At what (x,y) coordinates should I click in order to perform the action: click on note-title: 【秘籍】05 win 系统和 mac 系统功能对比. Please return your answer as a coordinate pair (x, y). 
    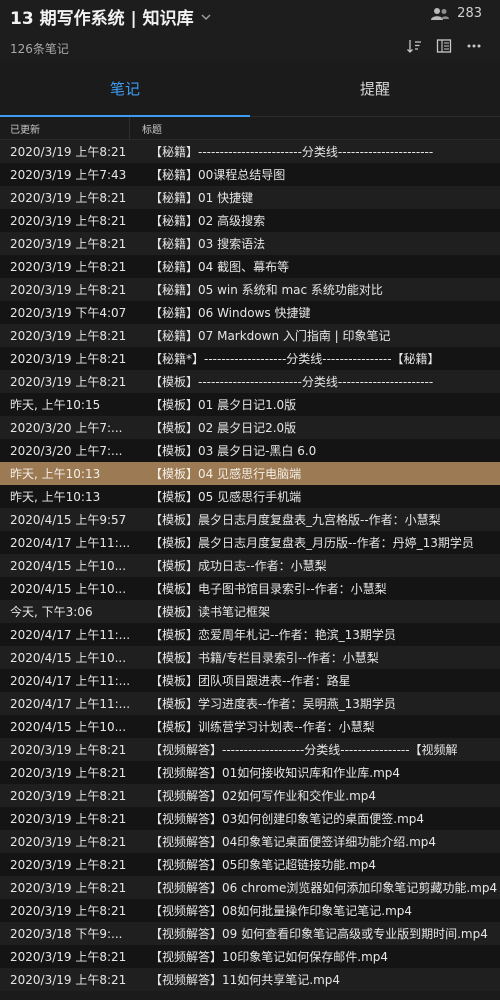
    Looking at the image, I should click on (266, 290).